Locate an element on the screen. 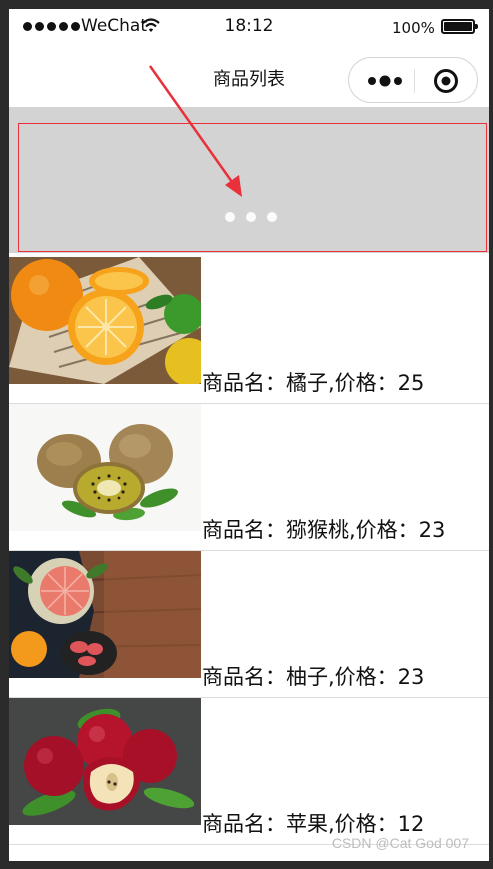 Image resolution: width=493 pixels, height=869 pixels. kiwi-image is located at coordinates (105, 467).